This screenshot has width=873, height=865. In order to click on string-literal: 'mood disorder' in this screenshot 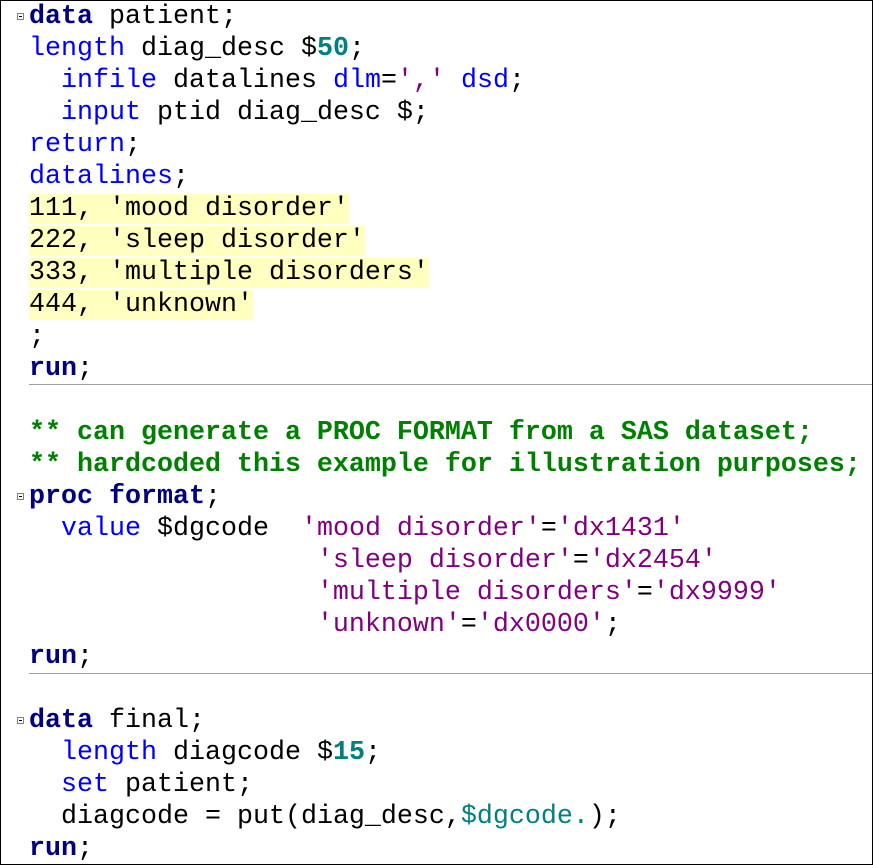, I will do `click(420, 529)`.